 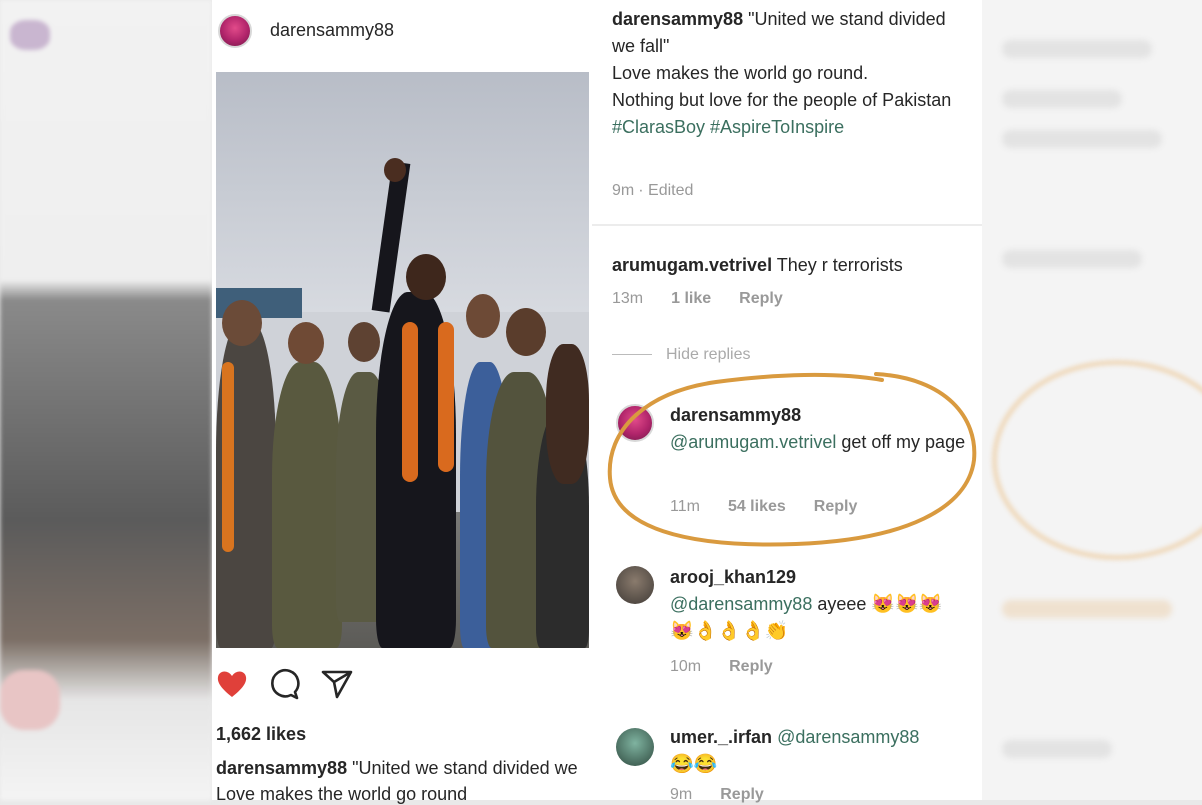 I want to click on comment-username: umer._.irfan, so click(x=721, y=737).